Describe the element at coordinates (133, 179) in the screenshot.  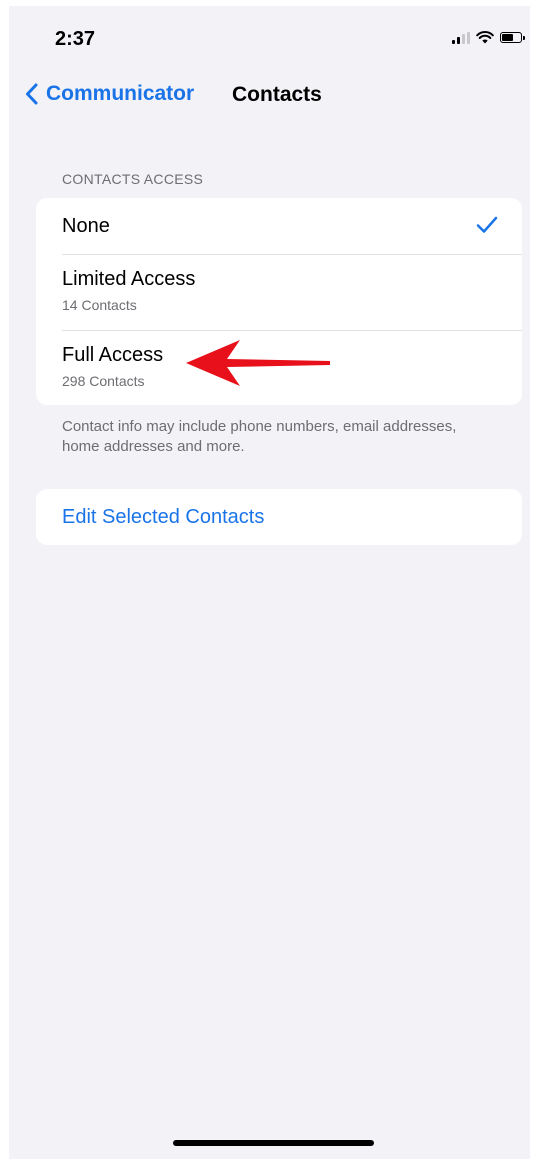
I see `section-header-contacts-access: CONTACTS ACCESS` at that location.